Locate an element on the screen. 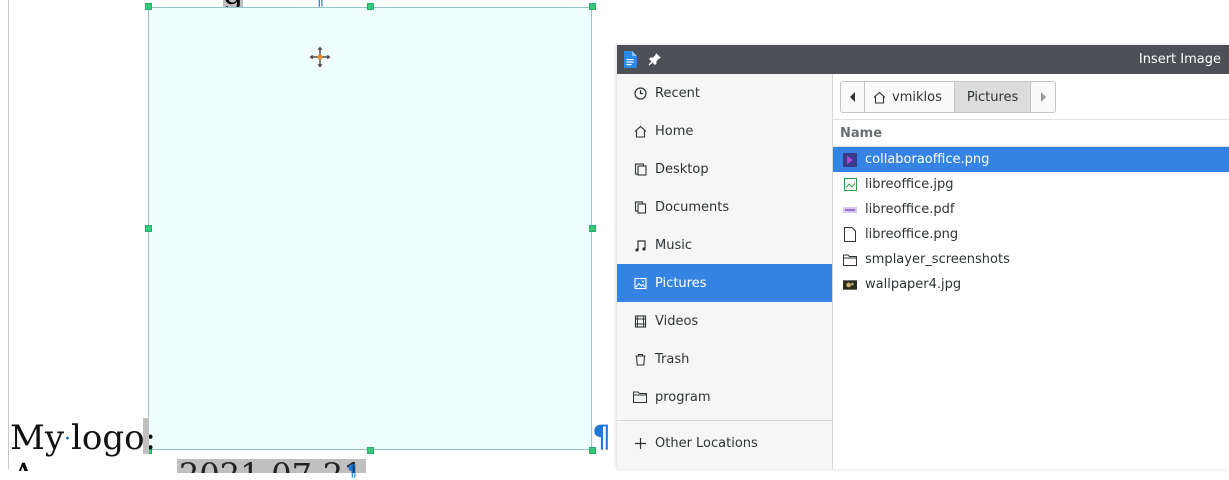 This screenshot has height=480, width=1229. music-icon is located at coordinates (640, 245).